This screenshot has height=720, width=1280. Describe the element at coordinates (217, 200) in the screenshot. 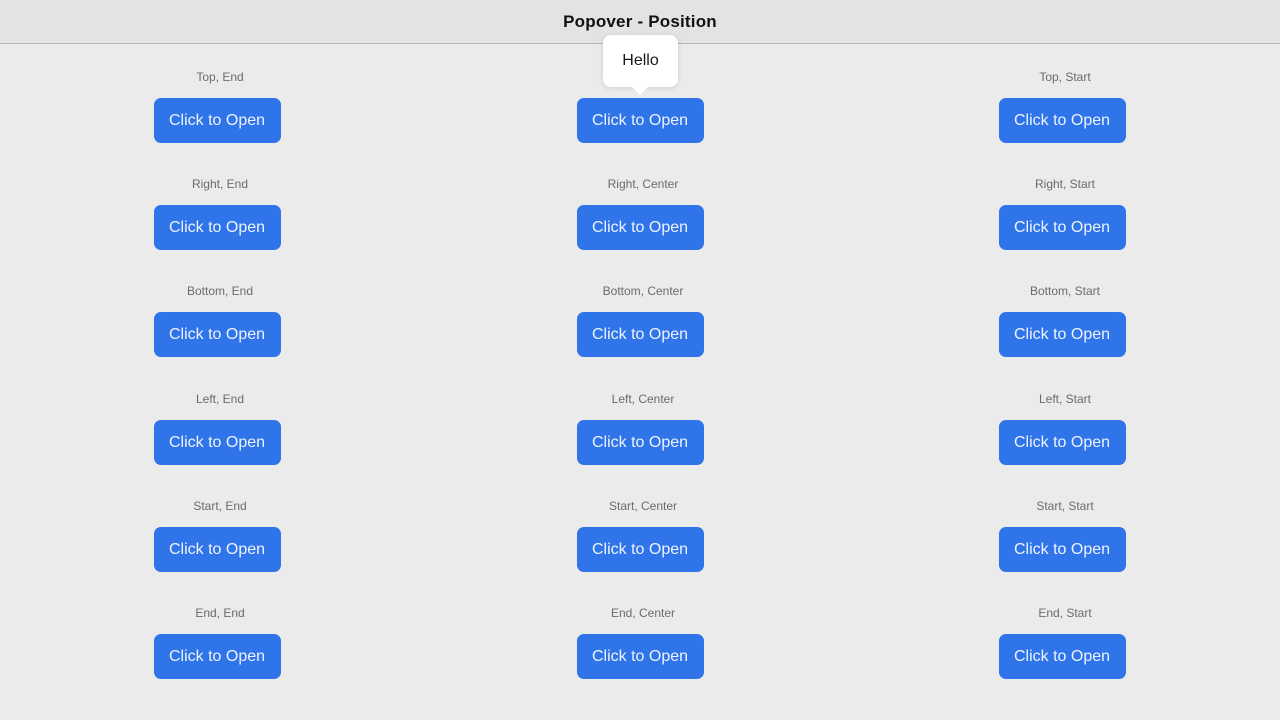

I see `position-example: Right, End Click to Open` at that location.